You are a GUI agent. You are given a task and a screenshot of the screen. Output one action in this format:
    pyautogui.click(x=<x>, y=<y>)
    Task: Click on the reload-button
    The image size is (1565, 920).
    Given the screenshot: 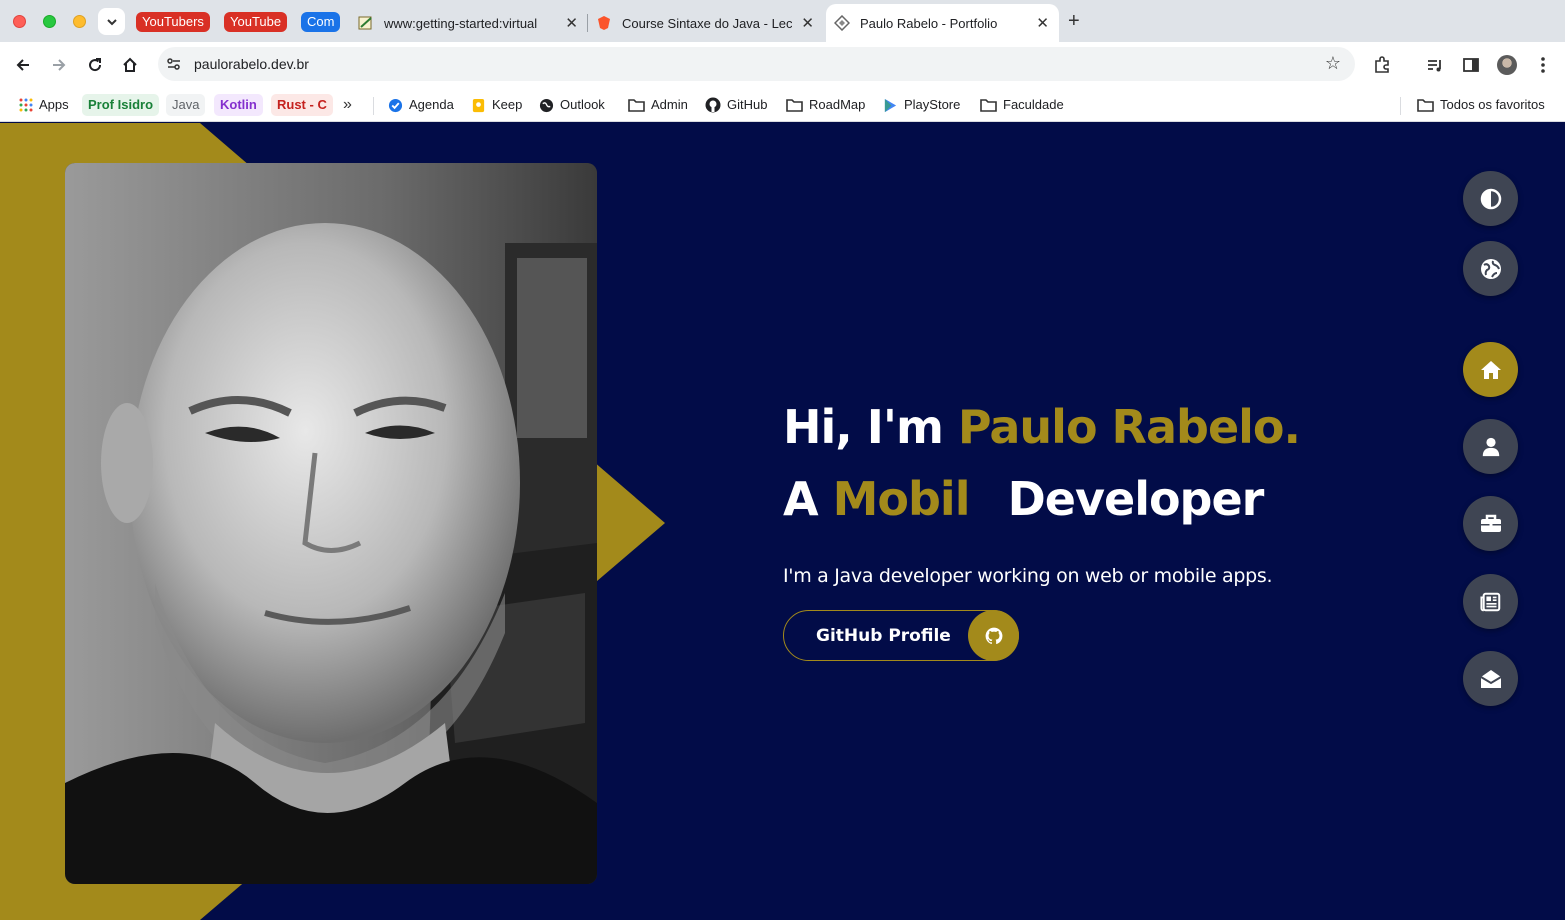 What is the action you would take?
    pyautogui.click(x=95, y=65)
    